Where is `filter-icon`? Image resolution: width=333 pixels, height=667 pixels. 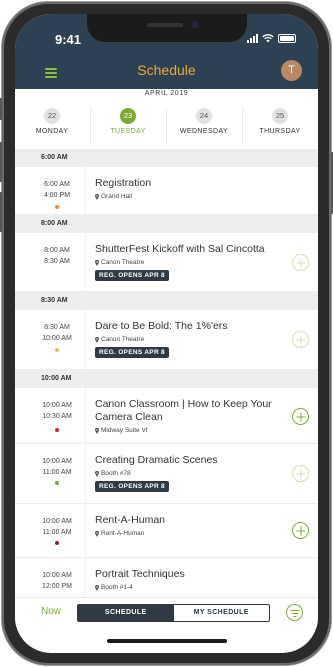
filter-icon is located at coordinates (294, 612).